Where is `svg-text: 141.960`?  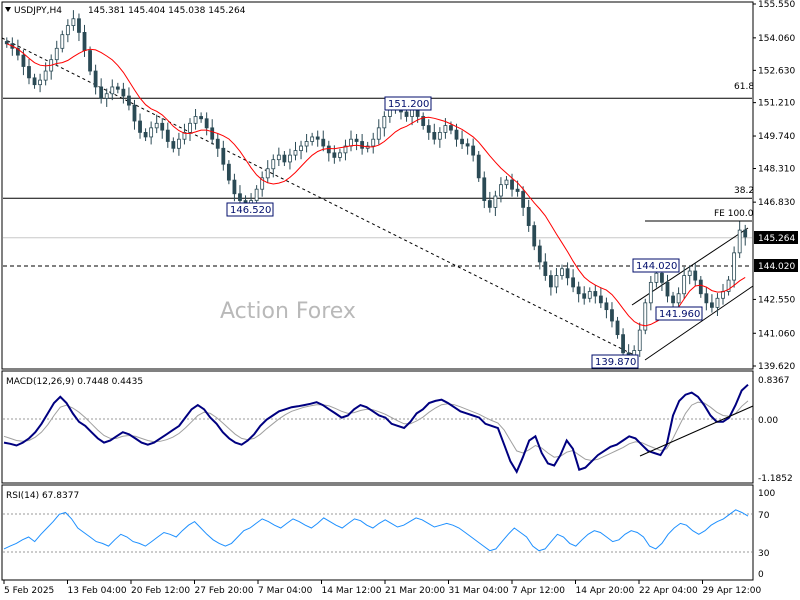
svg-text: 141.960 is located at coordinates (679, 314).